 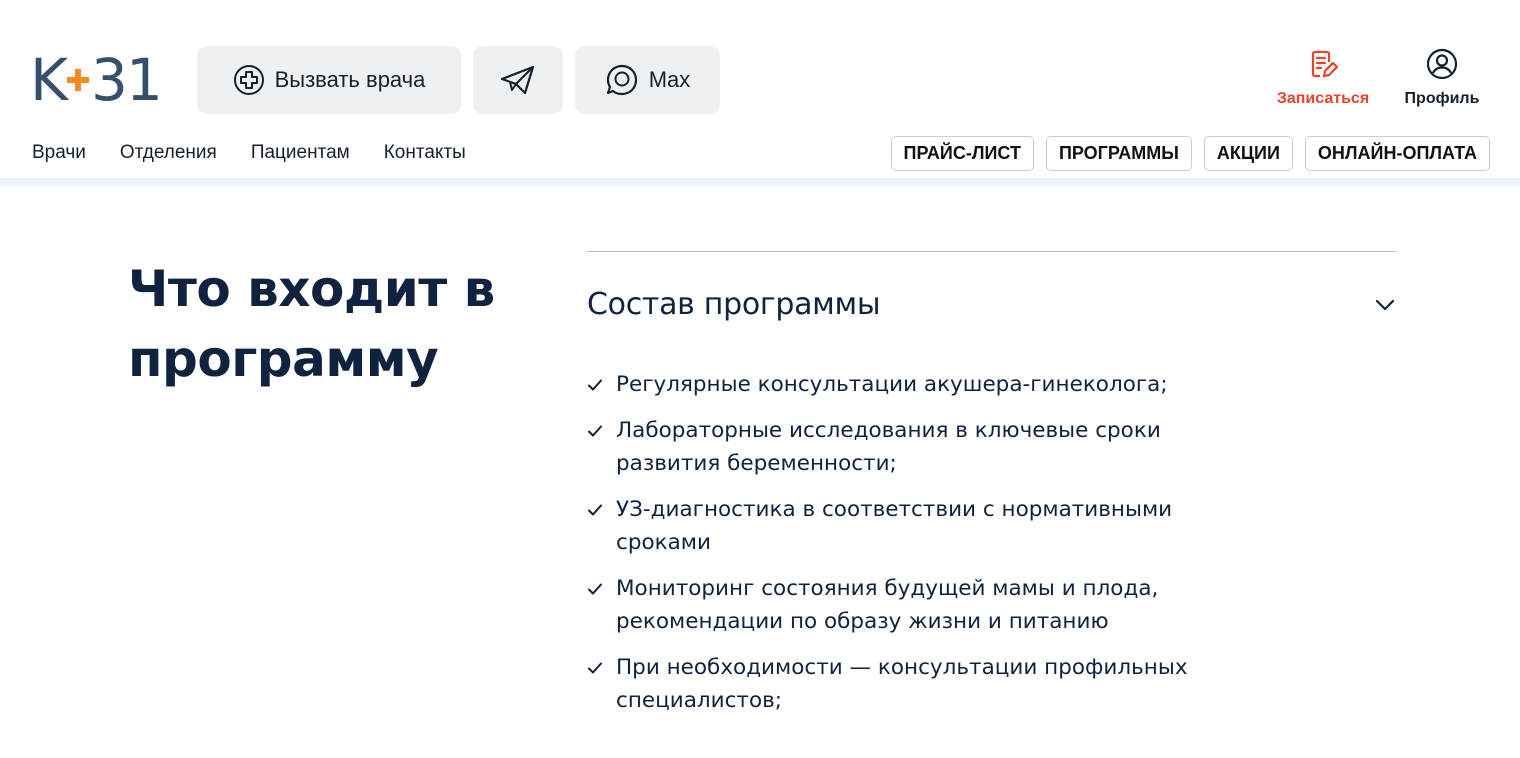 I want to click on book-appointment-label: Записаться, so click(x=1323, y=98).